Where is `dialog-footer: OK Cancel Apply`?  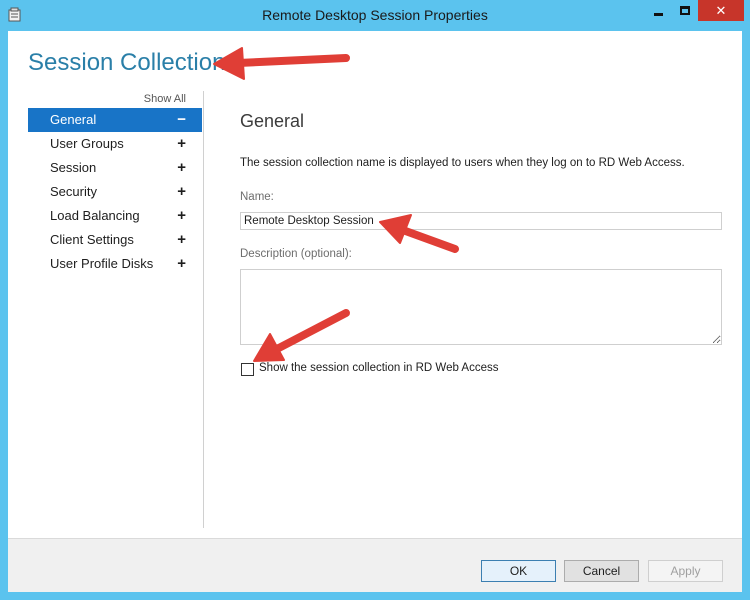 dialog-footer: OK Cancel Apply is located at coordinates (375, 565).